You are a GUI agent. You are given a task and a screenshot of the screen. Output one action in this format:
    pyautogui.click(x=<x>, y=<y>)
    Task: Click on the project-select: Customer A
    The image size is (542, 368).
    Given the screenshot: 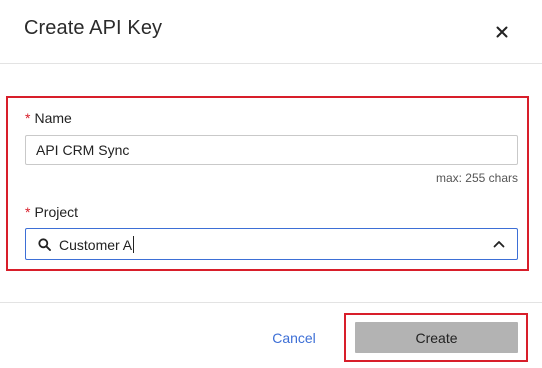 What is the action you would take?
    pyautogui.click(x=271, y=244)
    